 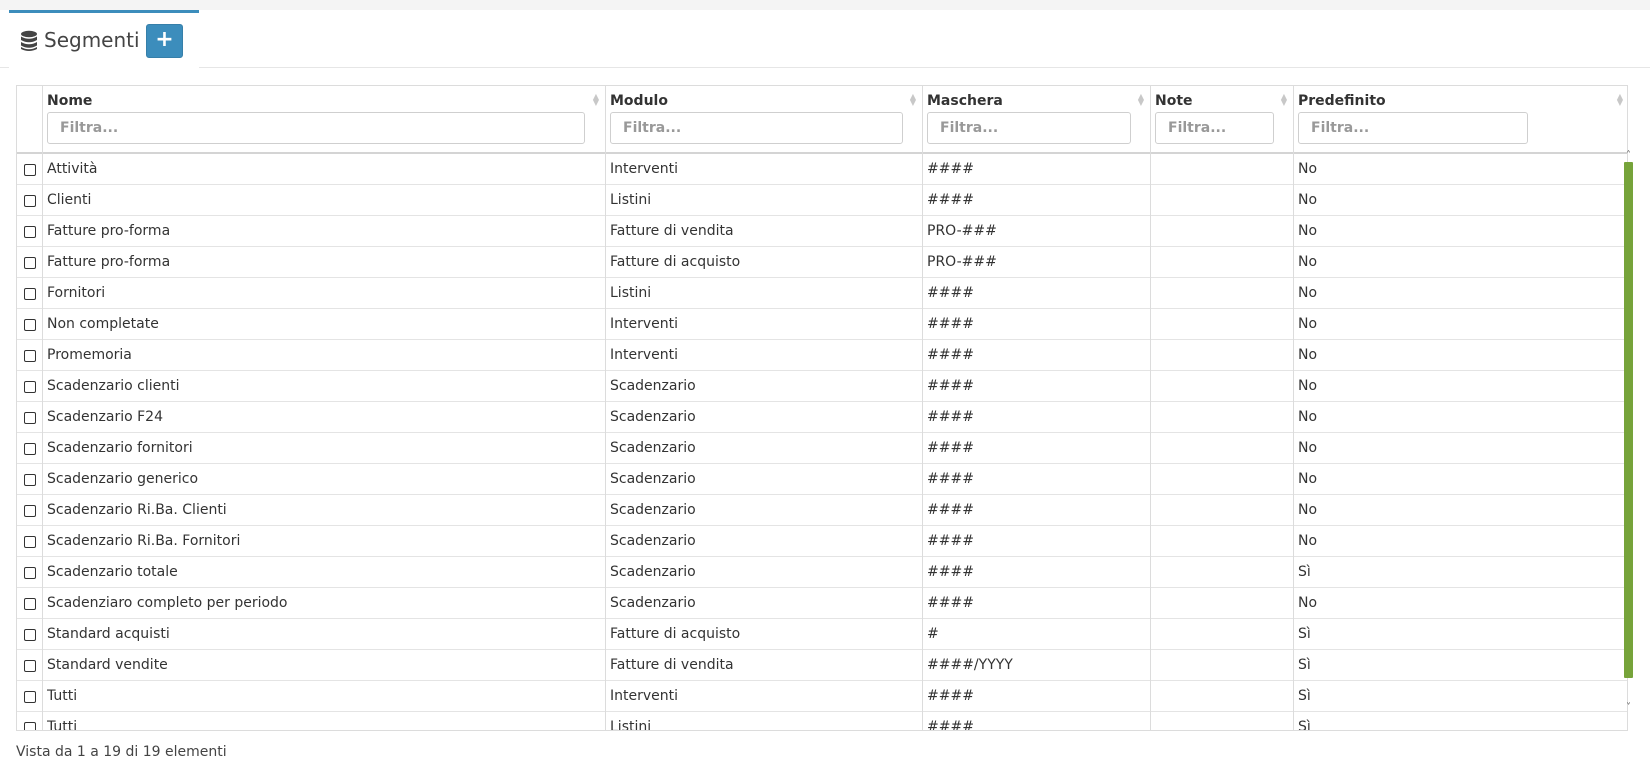 What do you see at coordinates (1214, 128) in the screenshot?
I see `filter-input-note` at bounding box center [1214, 128].